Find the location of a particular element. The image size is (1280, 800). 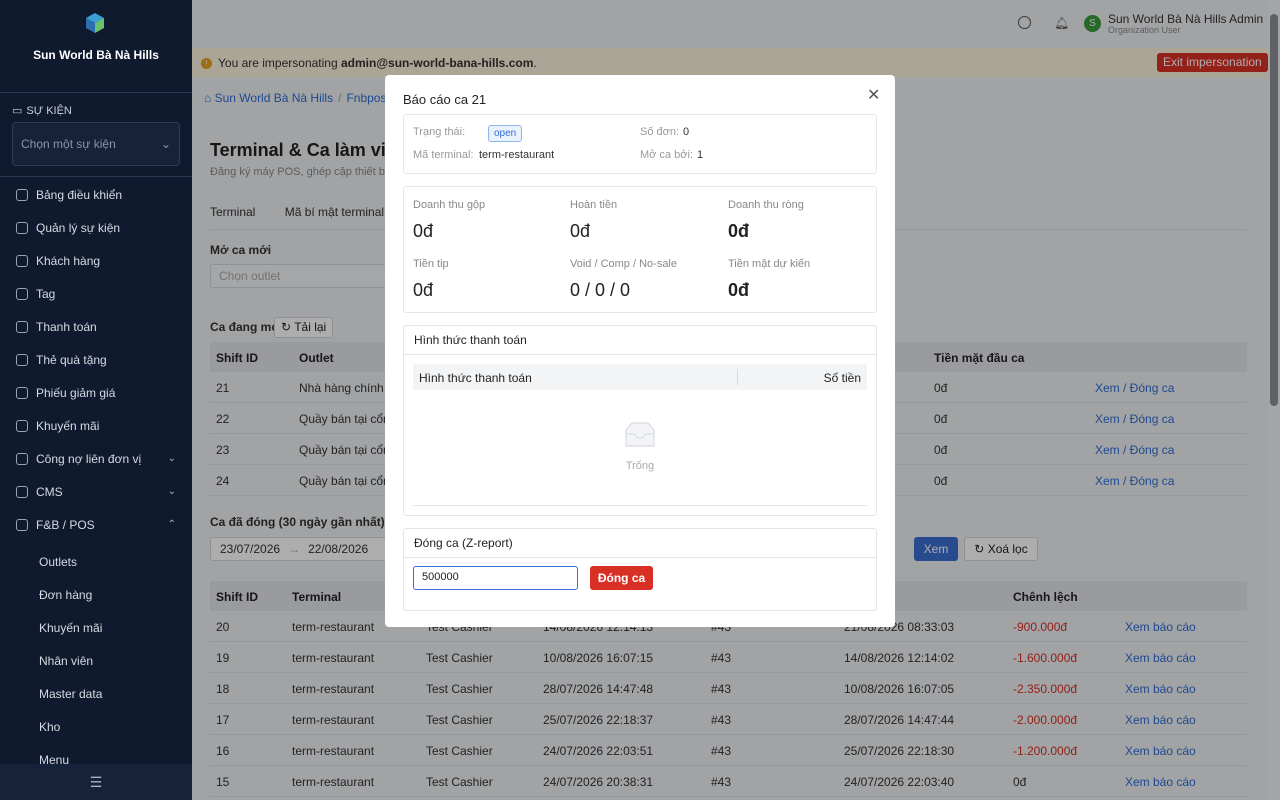

logo-icon is located at coordinates (95, 23).